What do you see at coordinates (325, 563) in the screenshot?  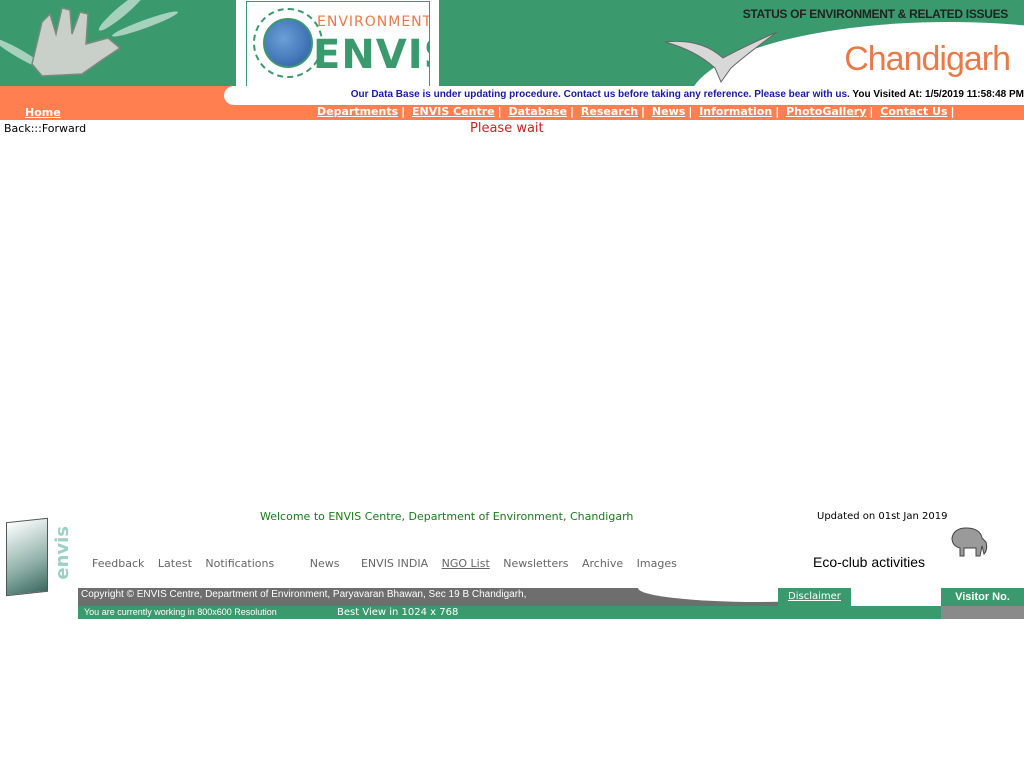 I see `news-link: News` at bounding box center [325, 563].